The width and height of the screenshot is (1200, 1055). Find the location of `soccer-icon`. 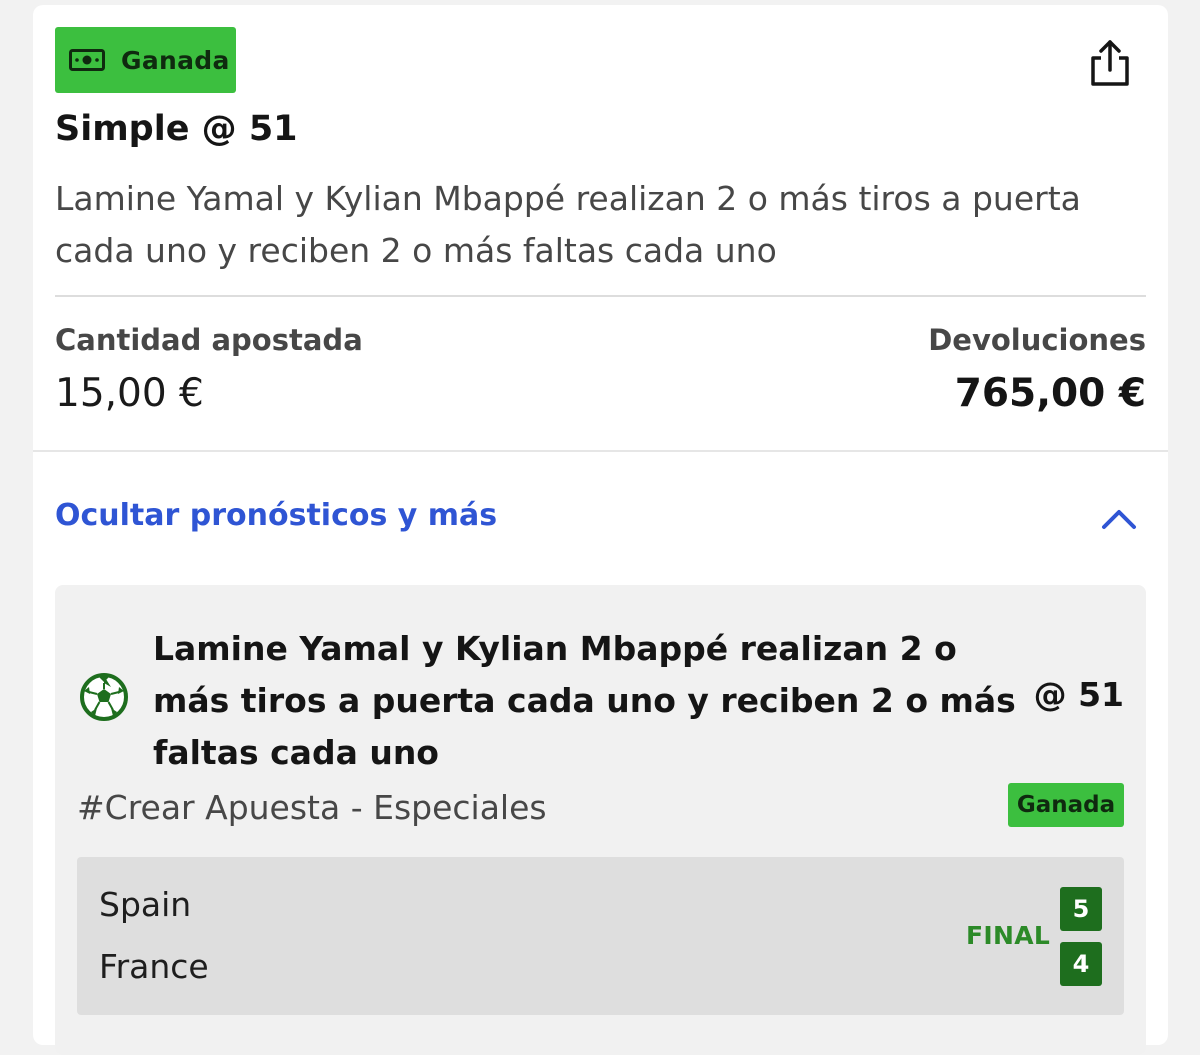

soccer-icon is located at coordinates (104, 697).